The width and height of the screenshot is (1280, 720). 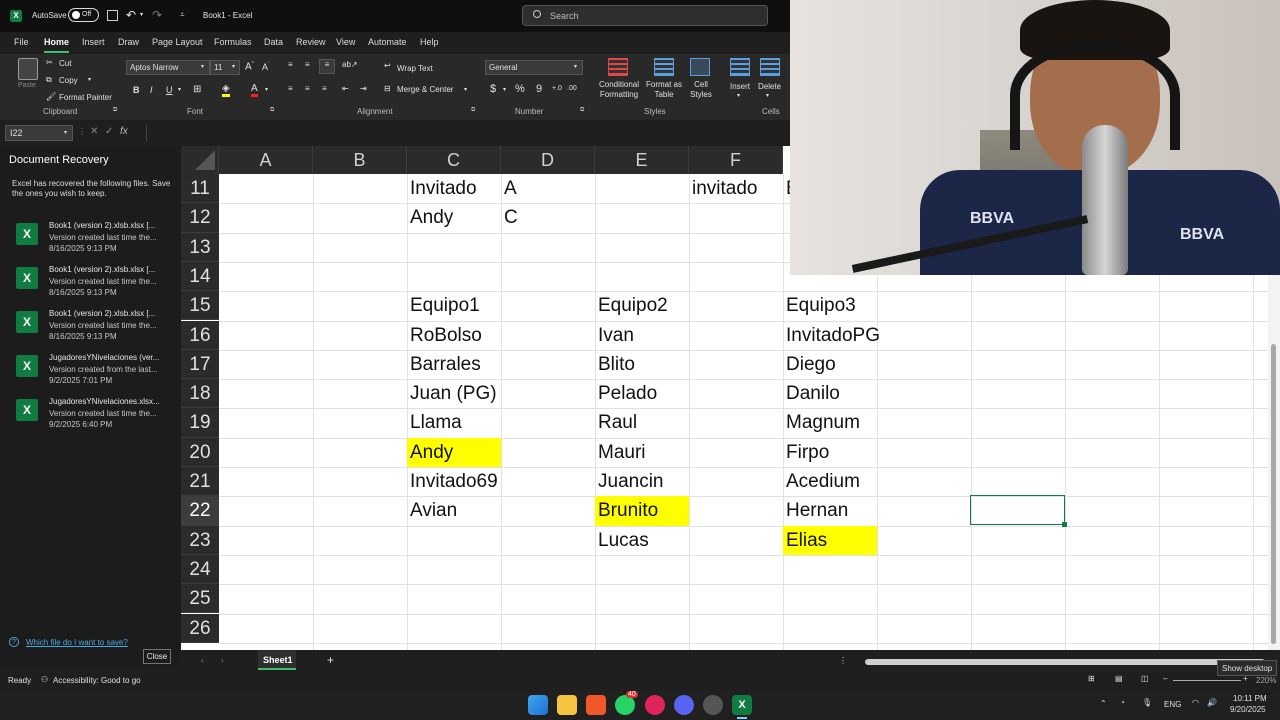 I want to click on font-color-icon: A, so click(x=254, y=90).